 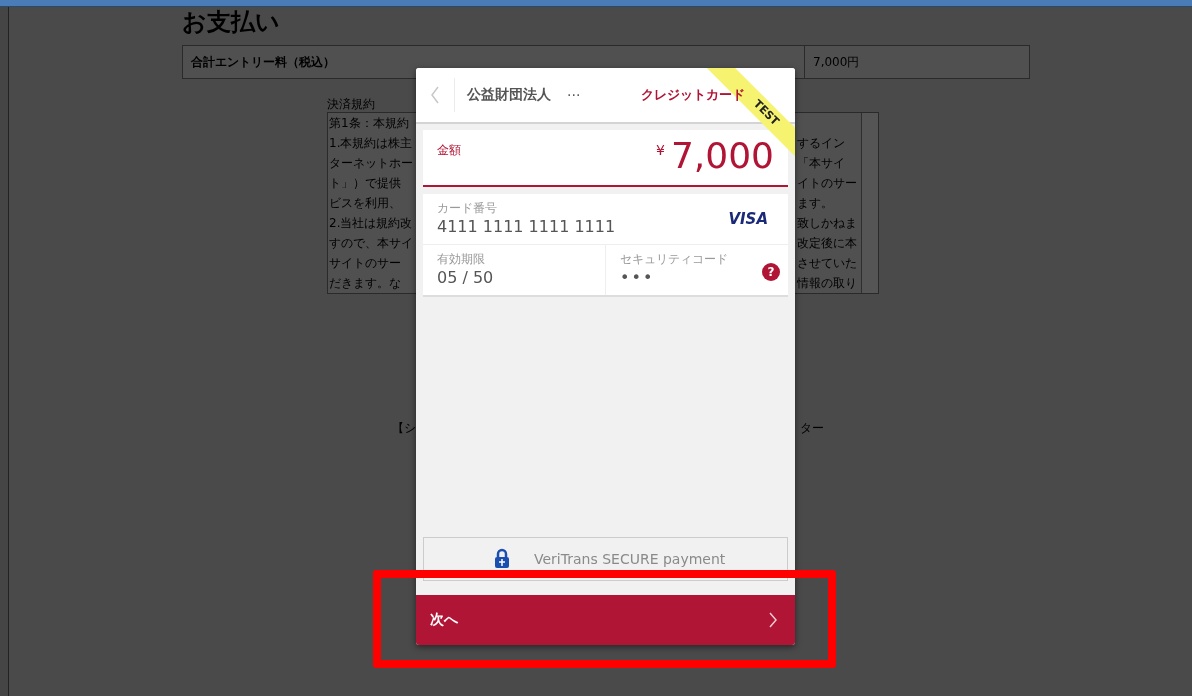 What do you see at coordinates (371, 163) in the screenshot?
I see `terms-line: ターネットホー` at bounding box center [371, 163].